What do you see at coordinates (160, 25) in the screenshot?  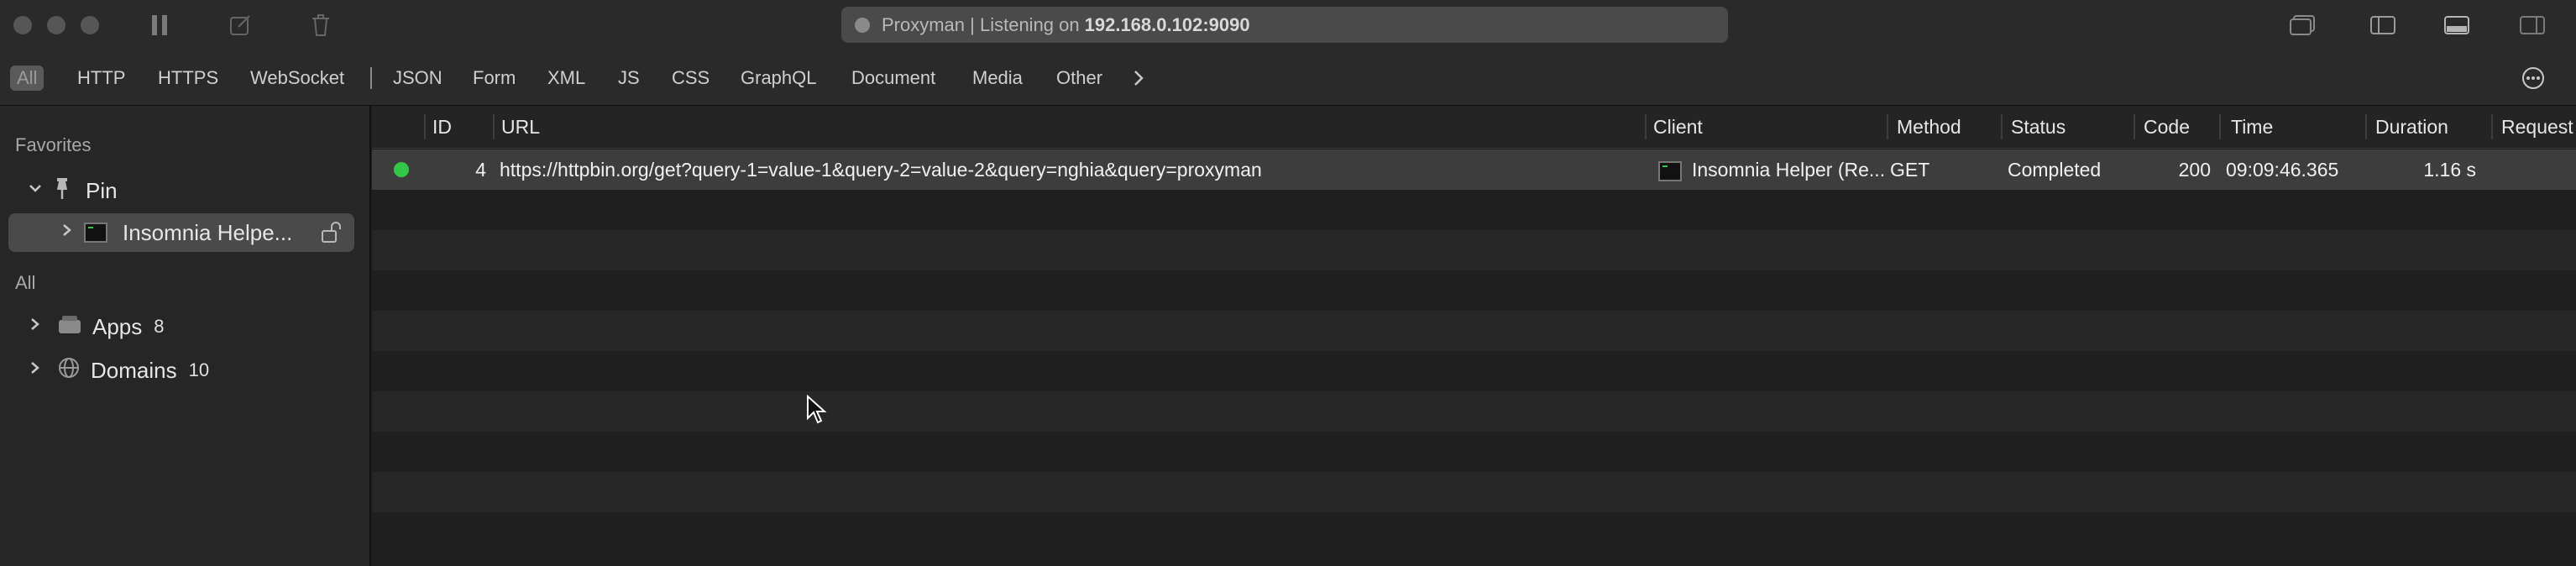 I see `pause-icon` at bounding box center [160, 25].